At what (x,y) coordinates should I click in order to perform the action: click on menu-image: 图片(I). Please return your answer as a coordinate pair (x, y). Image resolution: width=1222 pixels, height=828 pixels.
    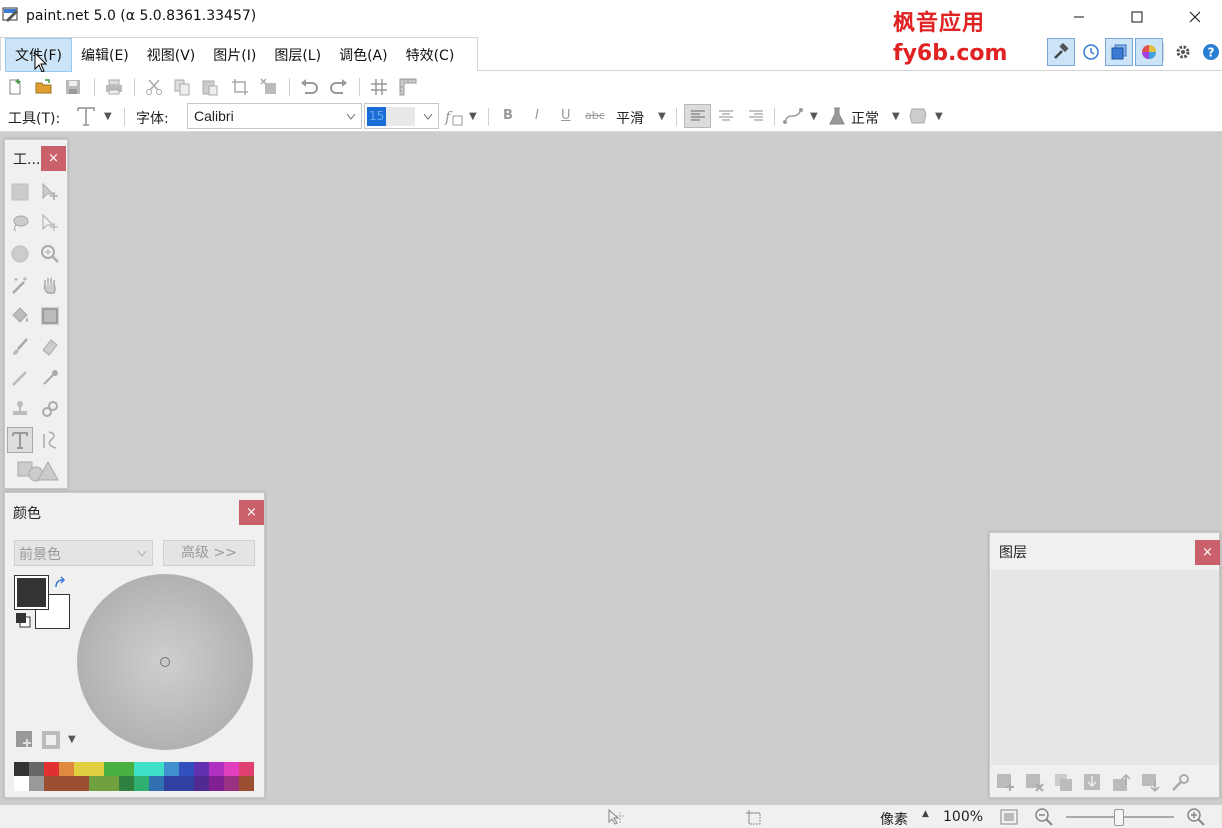
    Looking at the image, I should click on (234, 55).